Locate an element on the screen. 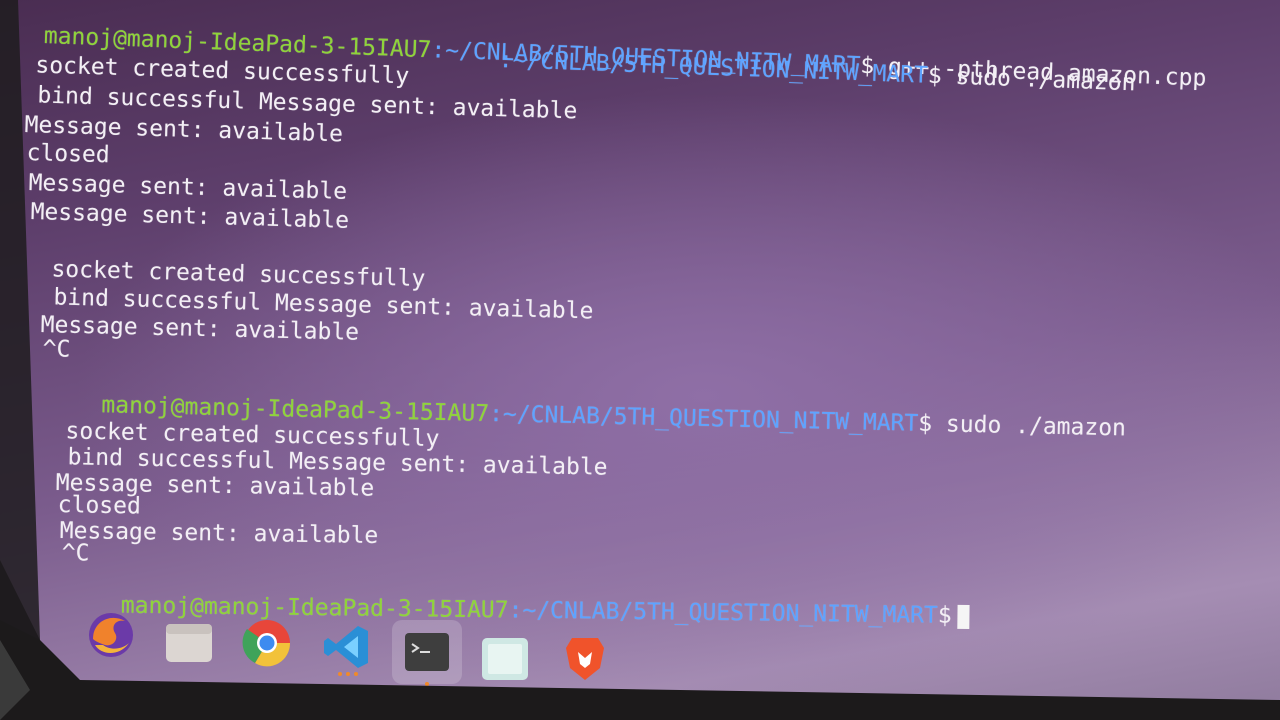 The width and height of the screenshot is (1280, 720). brave-icon is located at coordinates (585, 659).